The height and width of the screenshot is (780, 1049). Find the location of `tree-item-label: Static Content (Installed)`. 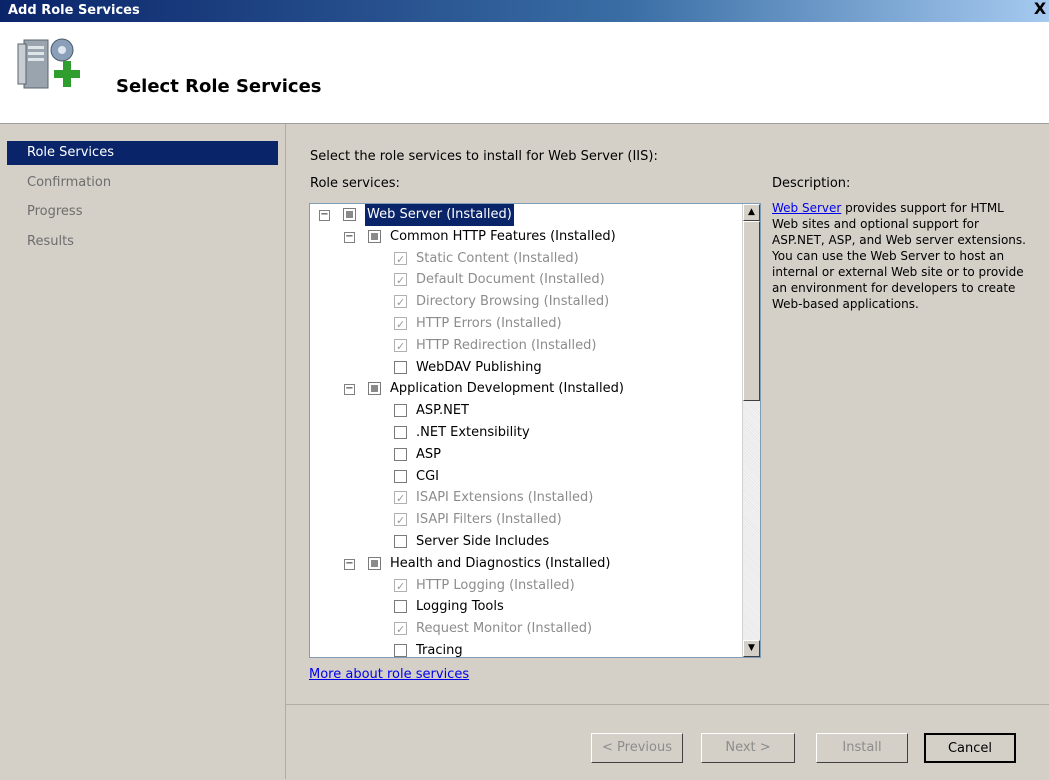

tree-item-label: Static Content (Installed) is located at coordinates (497, 258).